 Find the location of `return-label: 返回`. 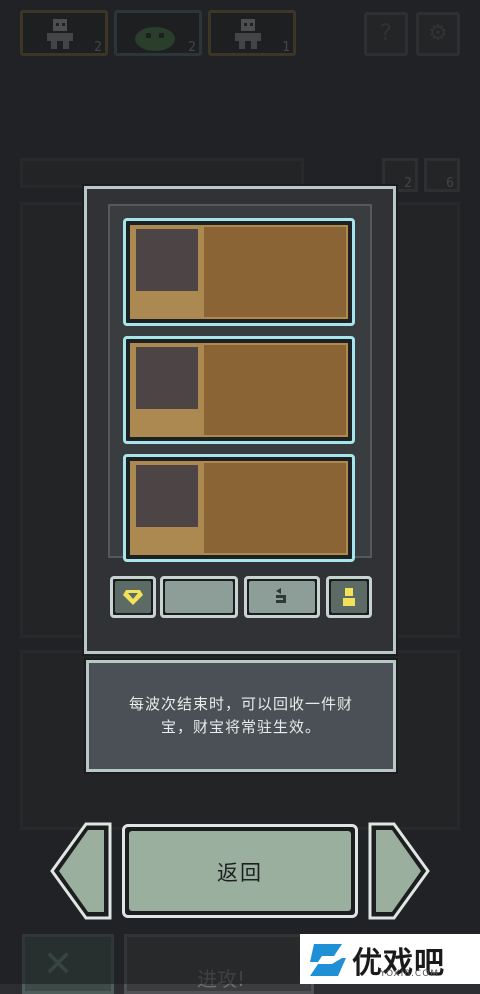

return-label: 返回 is located at coordinates (240, 873).